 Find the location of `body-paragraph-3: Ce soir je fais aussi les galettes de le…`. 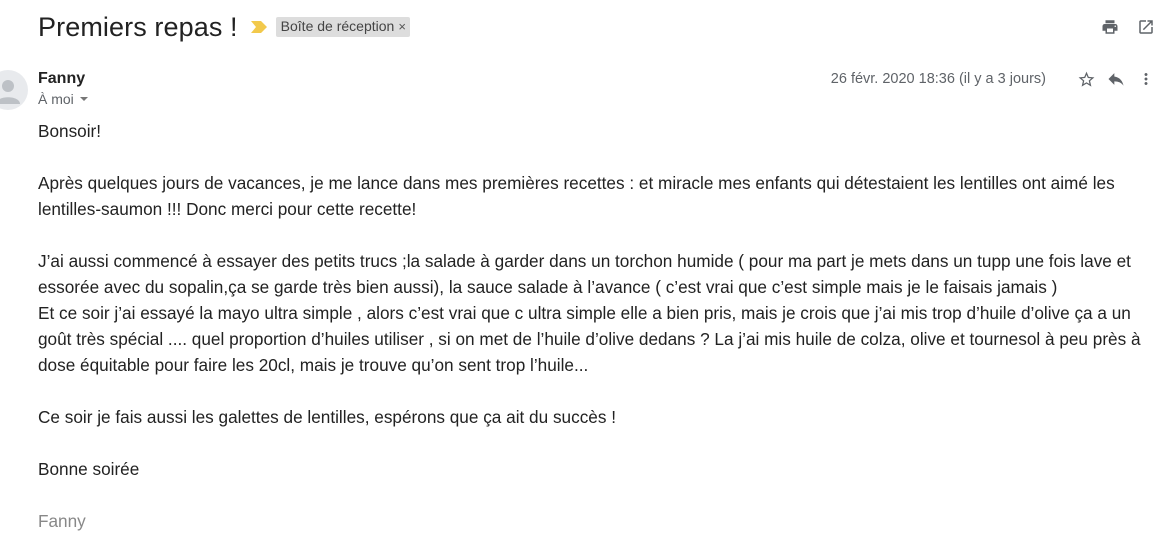

body-paragraph-3: Ce soir je fais aussi les galettes de le… is located at coordinates (327, 417).